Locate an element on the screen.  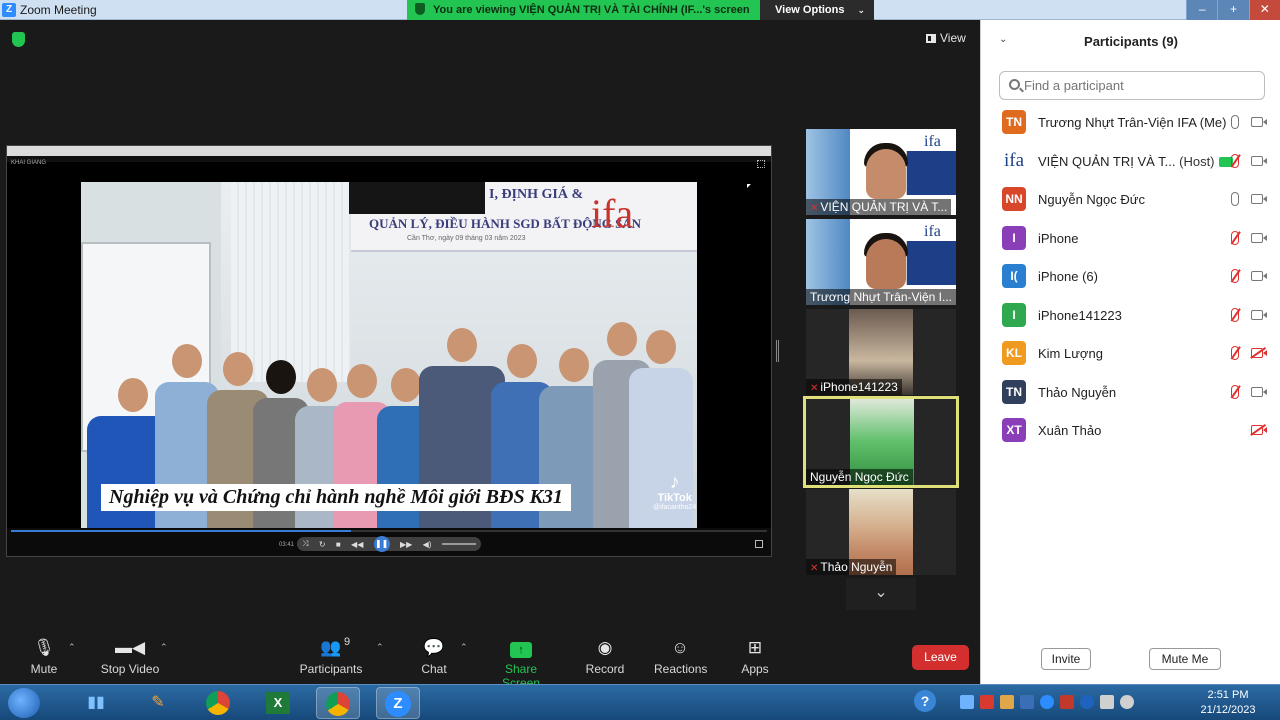
zoom-tray-icon is located at coordinates (1047, 702).